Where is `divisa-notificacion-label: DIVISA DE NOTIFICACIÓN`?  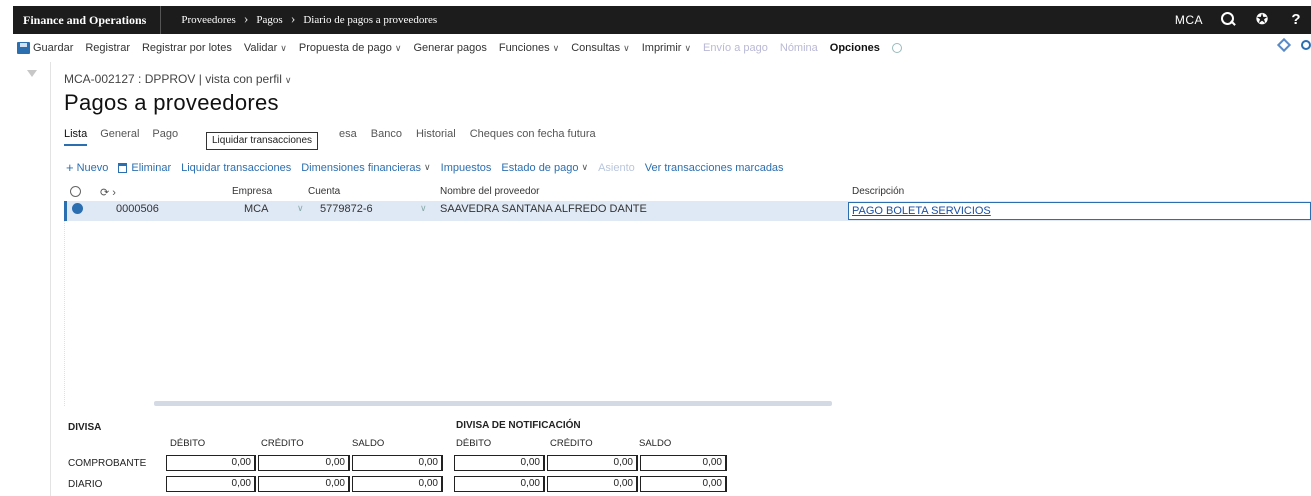
divisa-notificacion-label: DIVISA DE NOTIFICACIÓN is located at coordinates (518, 425).